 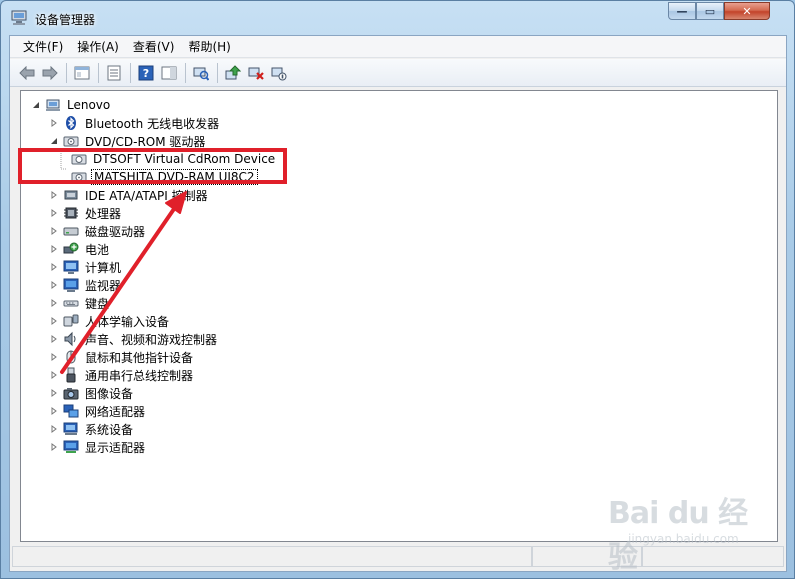 What do you see at coordinates (71, 447) in the screenshot?
I see `display-adapter-icon` at bounding box center [71, 447].